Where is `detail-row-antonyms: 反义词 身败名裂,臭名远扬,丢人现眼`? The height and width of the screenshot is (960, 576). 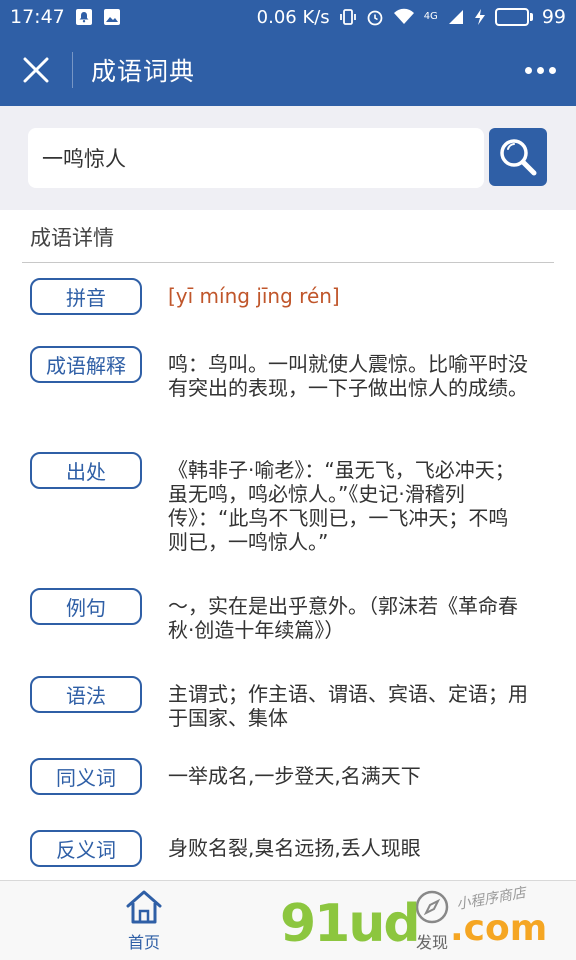 detail-row-antonyms: 反义词 身败名裂,臭名远扬,丢人现眼 is located at coordinates (290, 848).